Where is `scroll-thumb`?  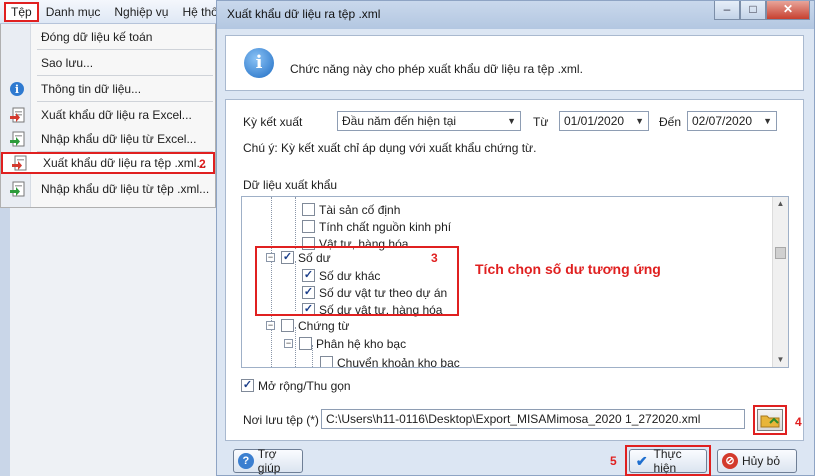 scroll-thumb is located at coordinates (780, 253).